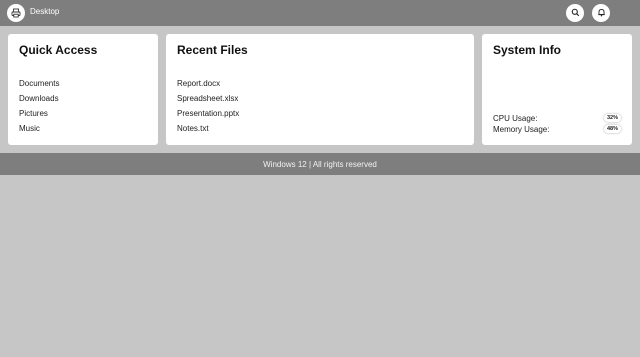 This screenshot has width=640, height=357. I want to click on memory-usage-badge: 48%, so click(612, 129).